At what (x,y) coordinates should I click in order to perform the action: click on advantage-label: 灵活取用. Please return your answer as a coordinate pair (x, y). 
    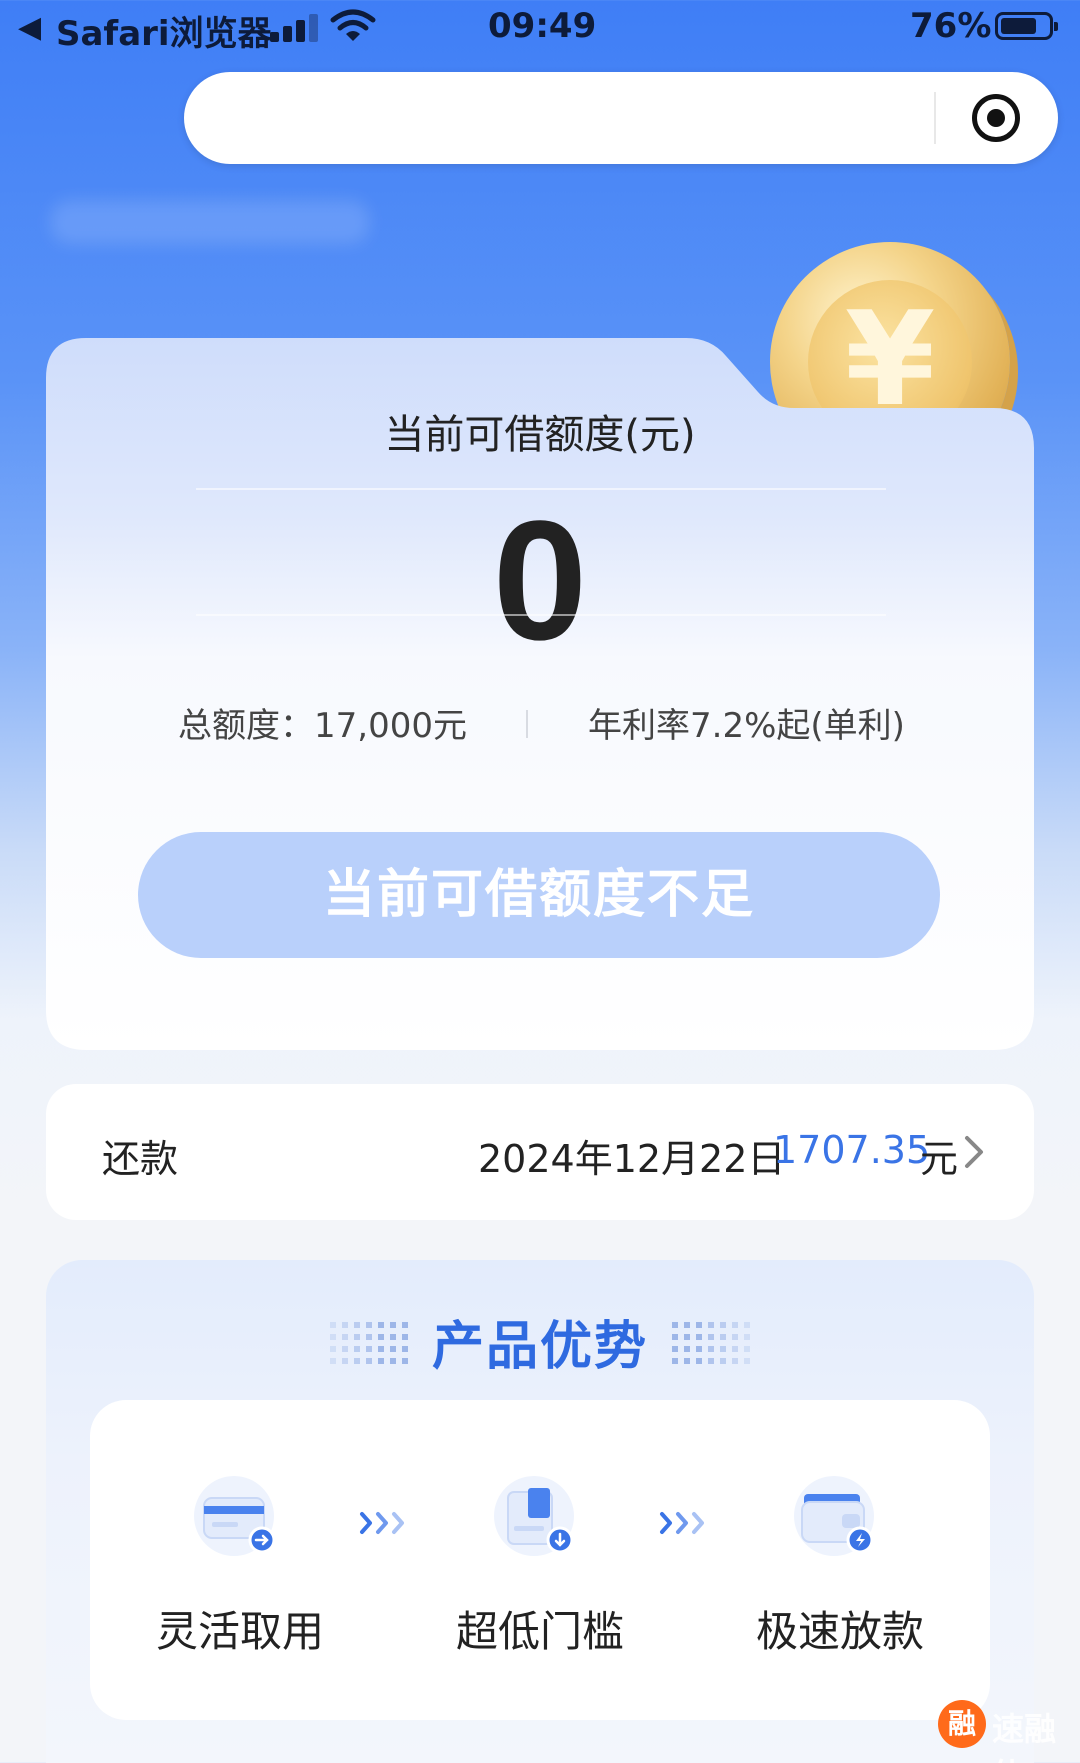
    Looking at the image, I should click on (239, 1631).